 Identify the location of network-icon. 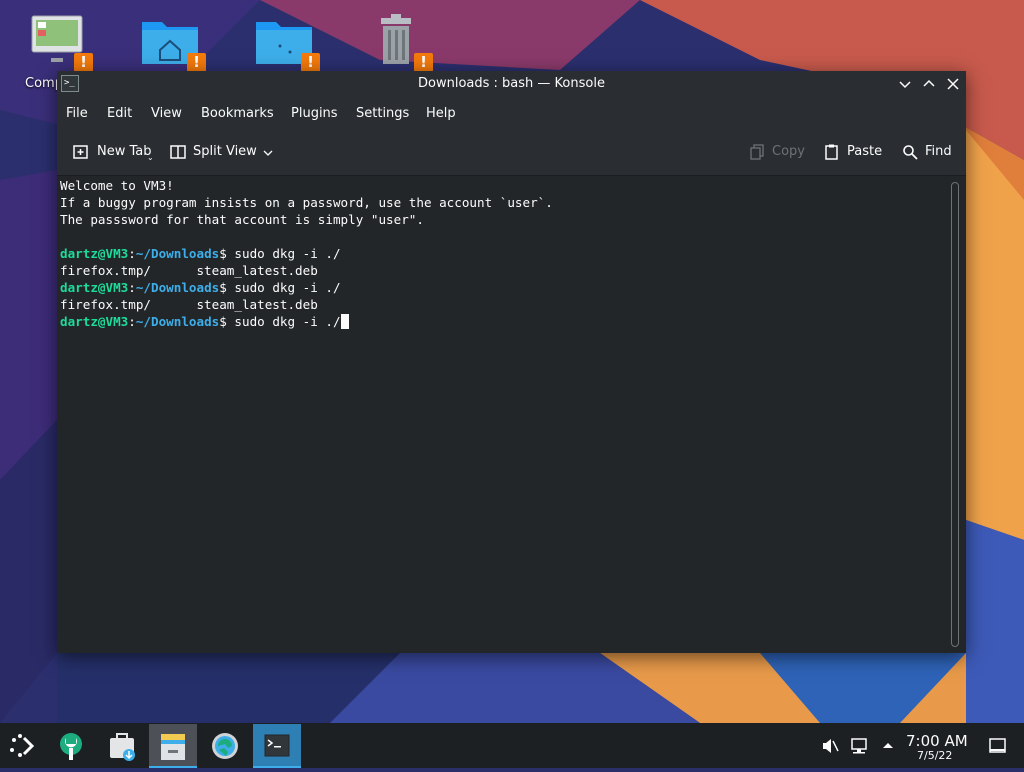
(860, 746).